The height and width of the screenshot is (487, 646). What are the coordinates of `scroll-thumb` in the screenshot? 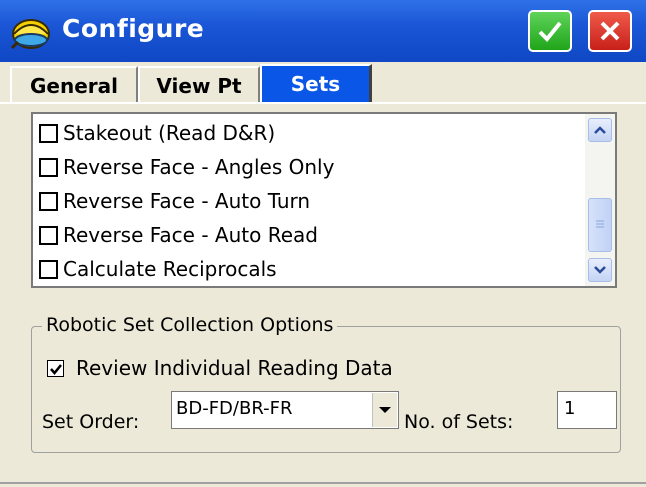 It's located at (600, 225).